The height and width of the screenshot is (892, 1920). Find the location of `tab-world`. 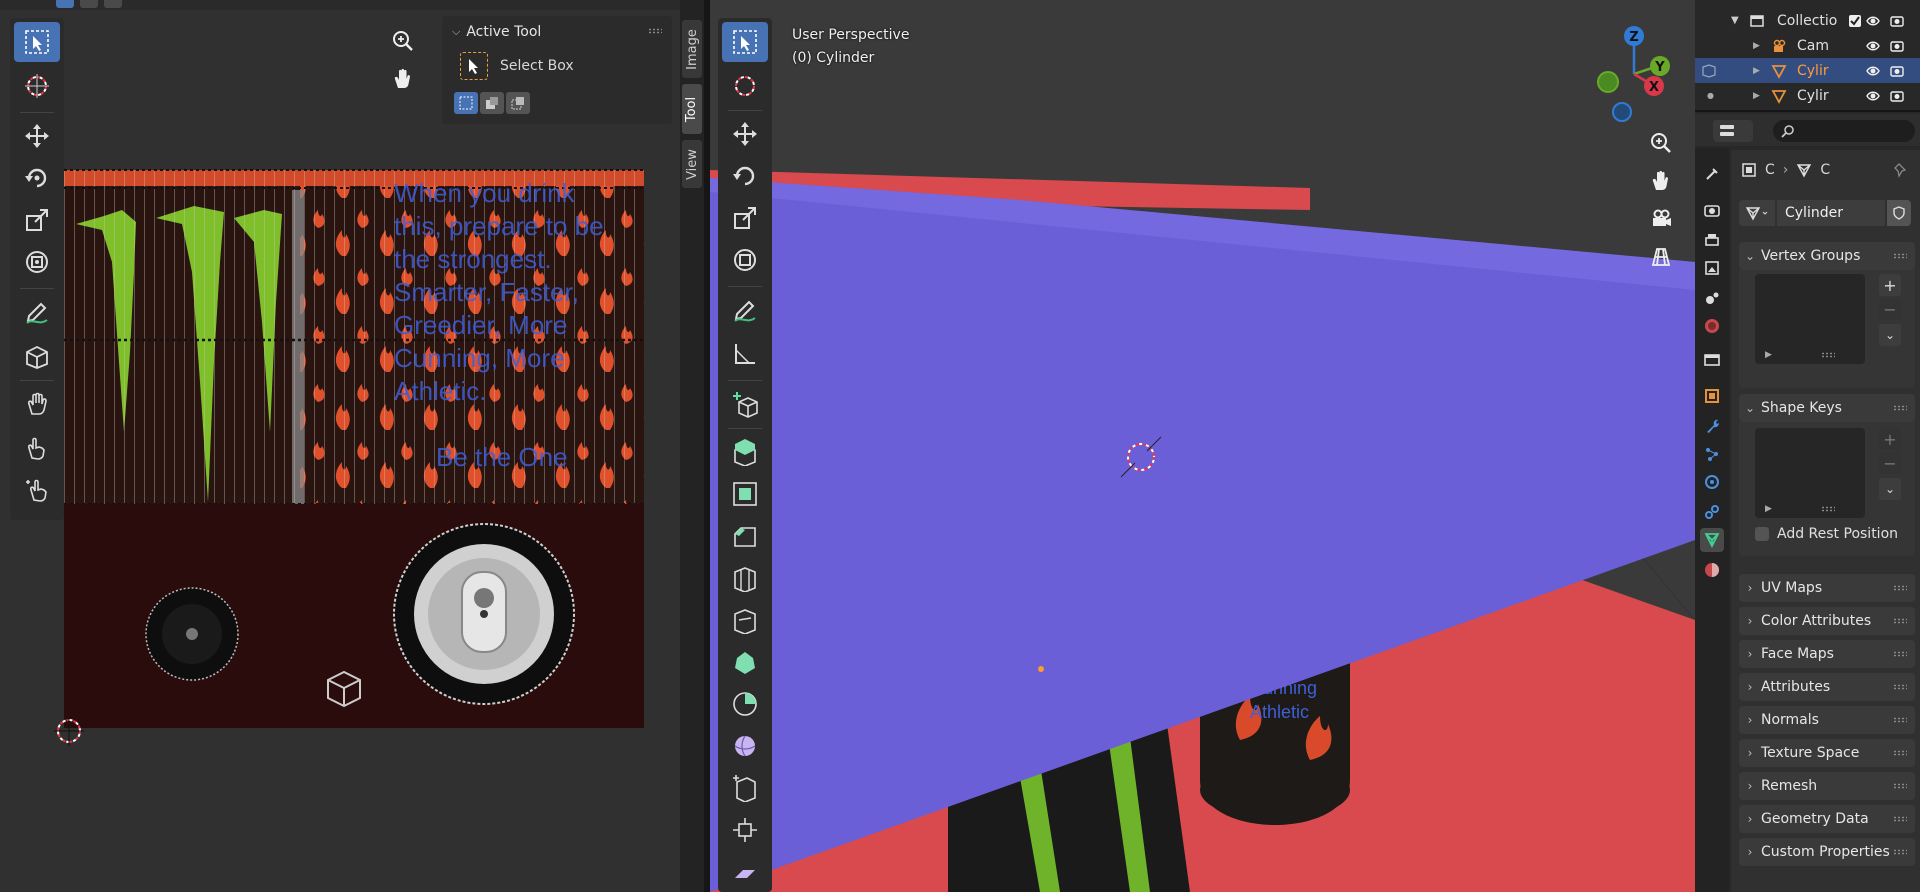

tab-world is located at coordinates (1712, 326).